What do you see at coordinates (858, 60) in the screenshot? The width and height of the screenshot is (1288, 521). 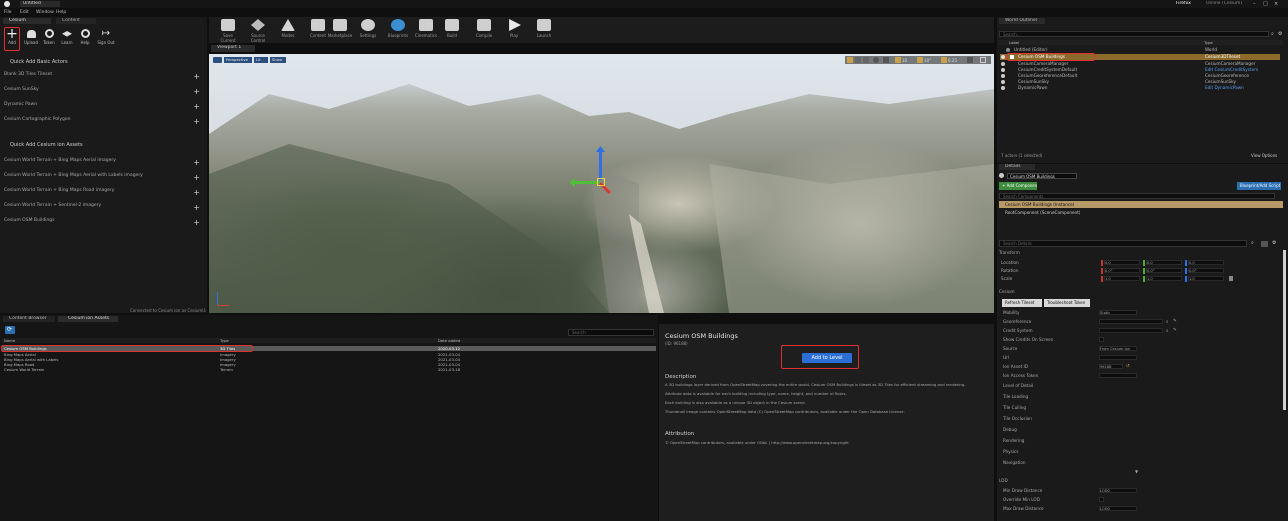 I see `rotate-mode-icon` at bounding box center [858, 60].